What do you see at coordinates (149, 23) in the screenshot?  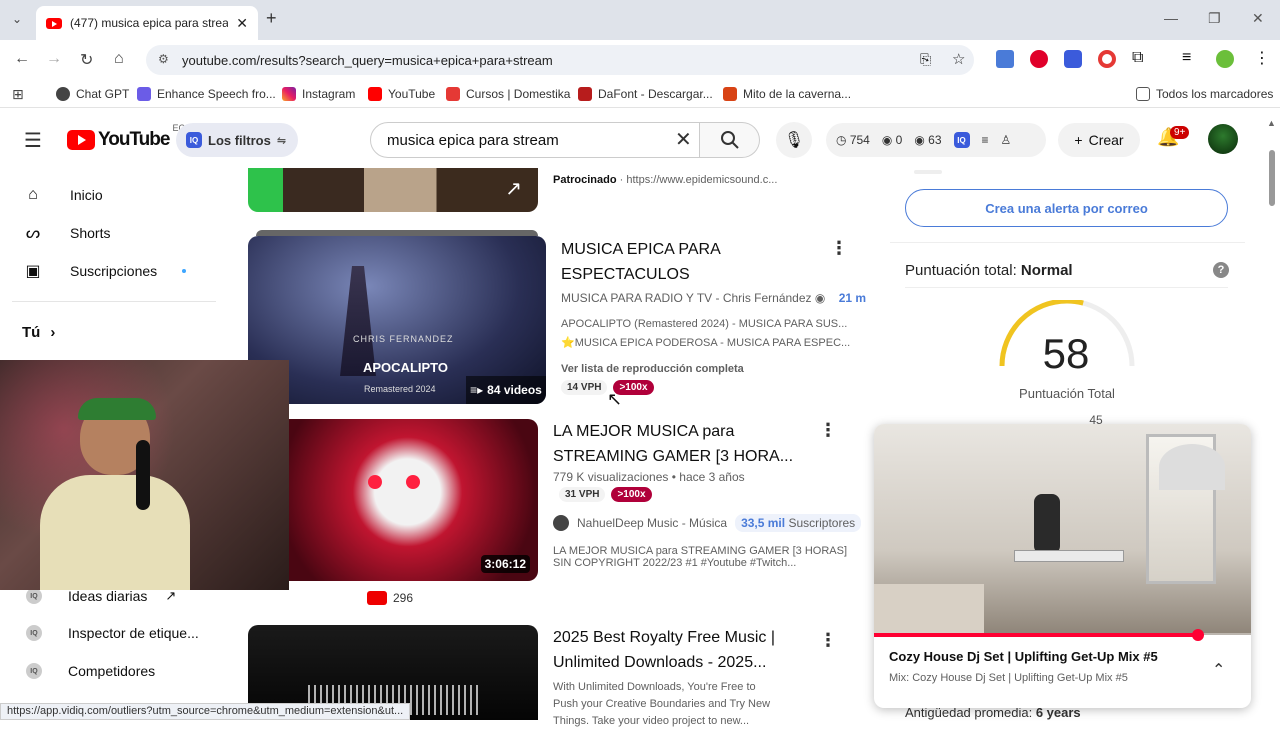 I see `tab-title: (477) musica epica para stream` at bounding box center [149, 23].